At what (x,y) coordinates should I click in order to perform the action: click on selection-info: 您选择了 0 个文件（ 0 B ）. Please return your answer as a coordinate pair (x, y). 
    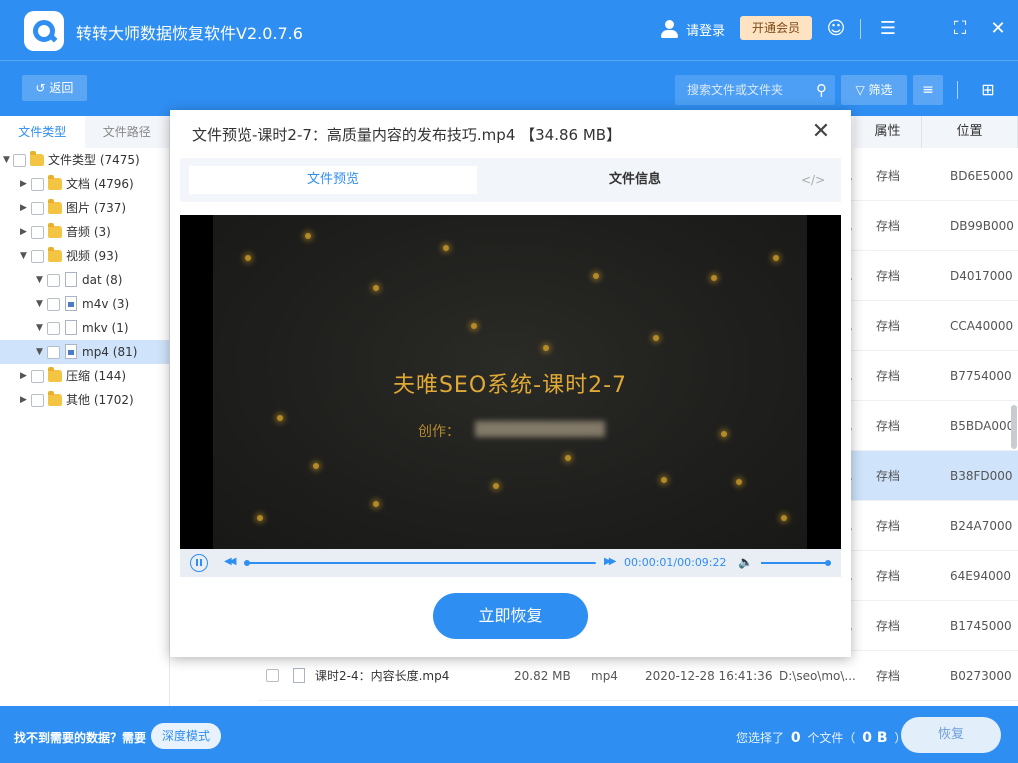
    Looking at the image, I should click on (821, 737).